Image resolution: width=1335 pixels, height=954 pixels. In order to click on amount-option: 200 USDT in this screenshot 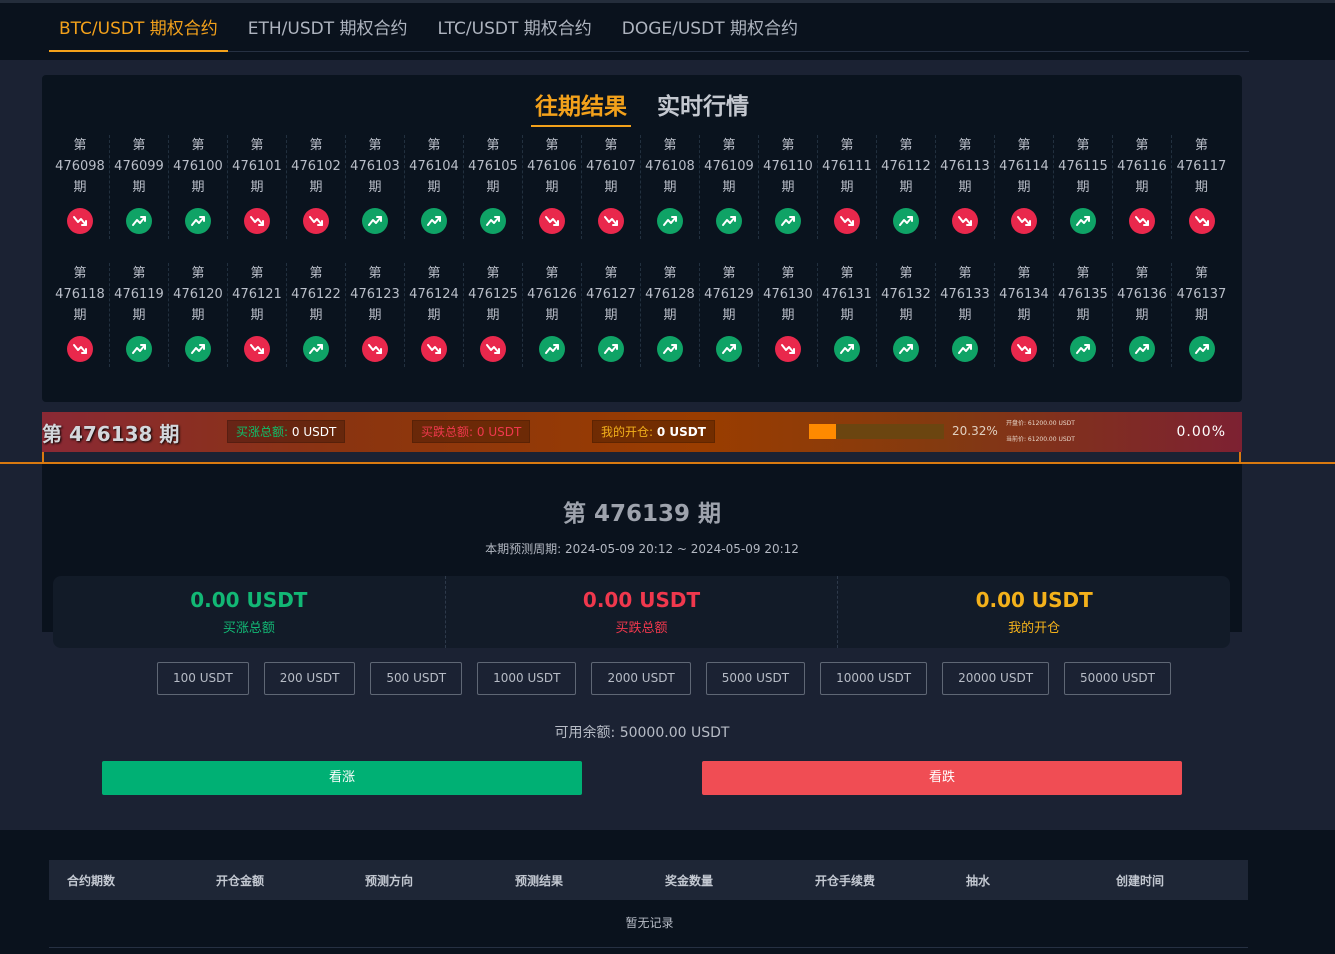, I will do `click(309, 678)`.